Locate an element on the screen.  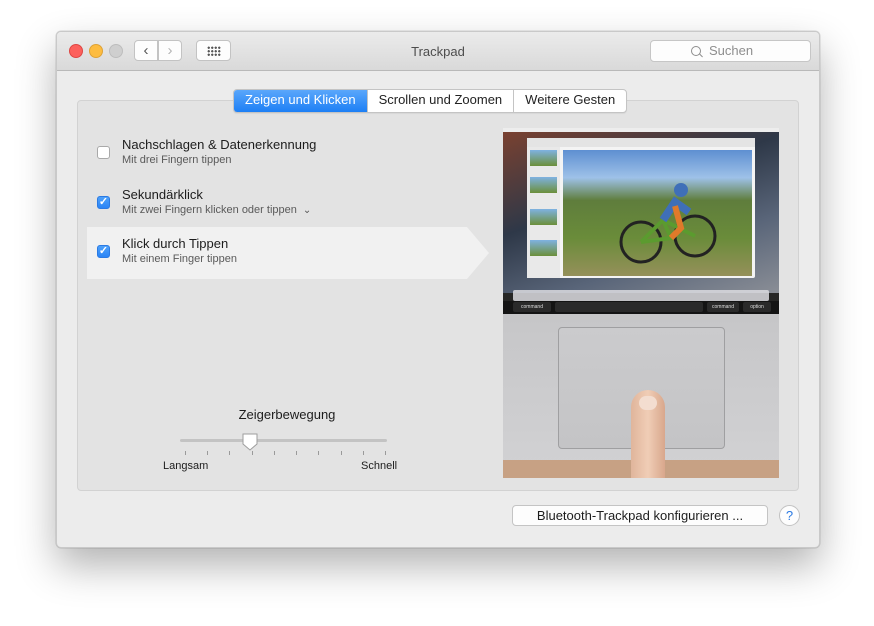
preview-key-space is located at coordinates (629, 307).